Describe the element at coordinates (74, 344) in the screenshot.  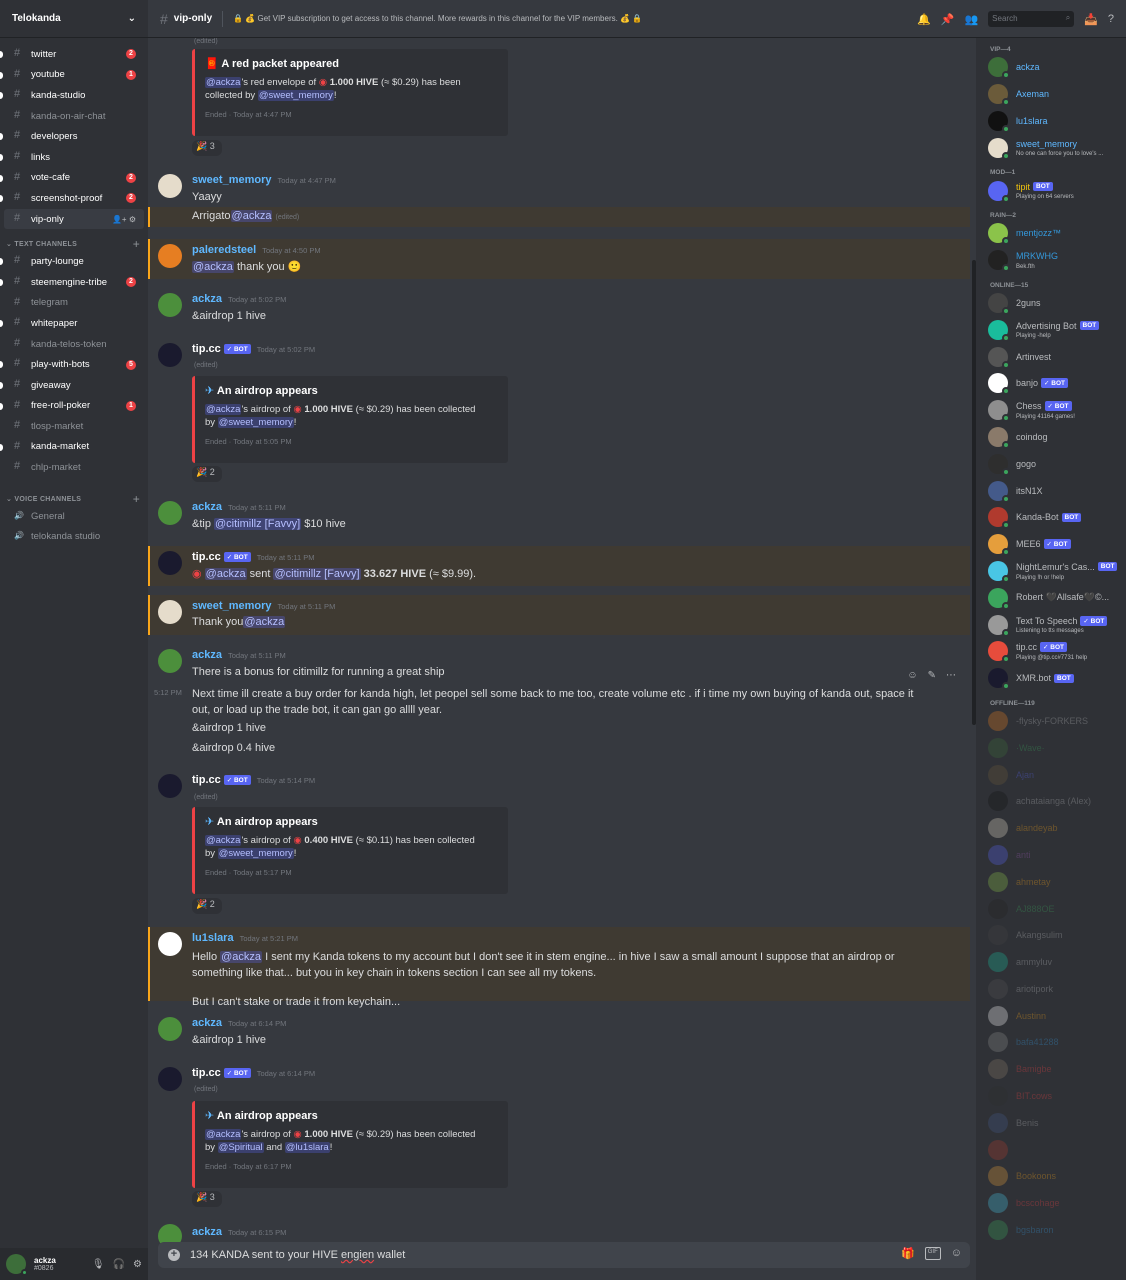
I see `channel-kanda-telos-token: # kanda-telos-token` at that location.